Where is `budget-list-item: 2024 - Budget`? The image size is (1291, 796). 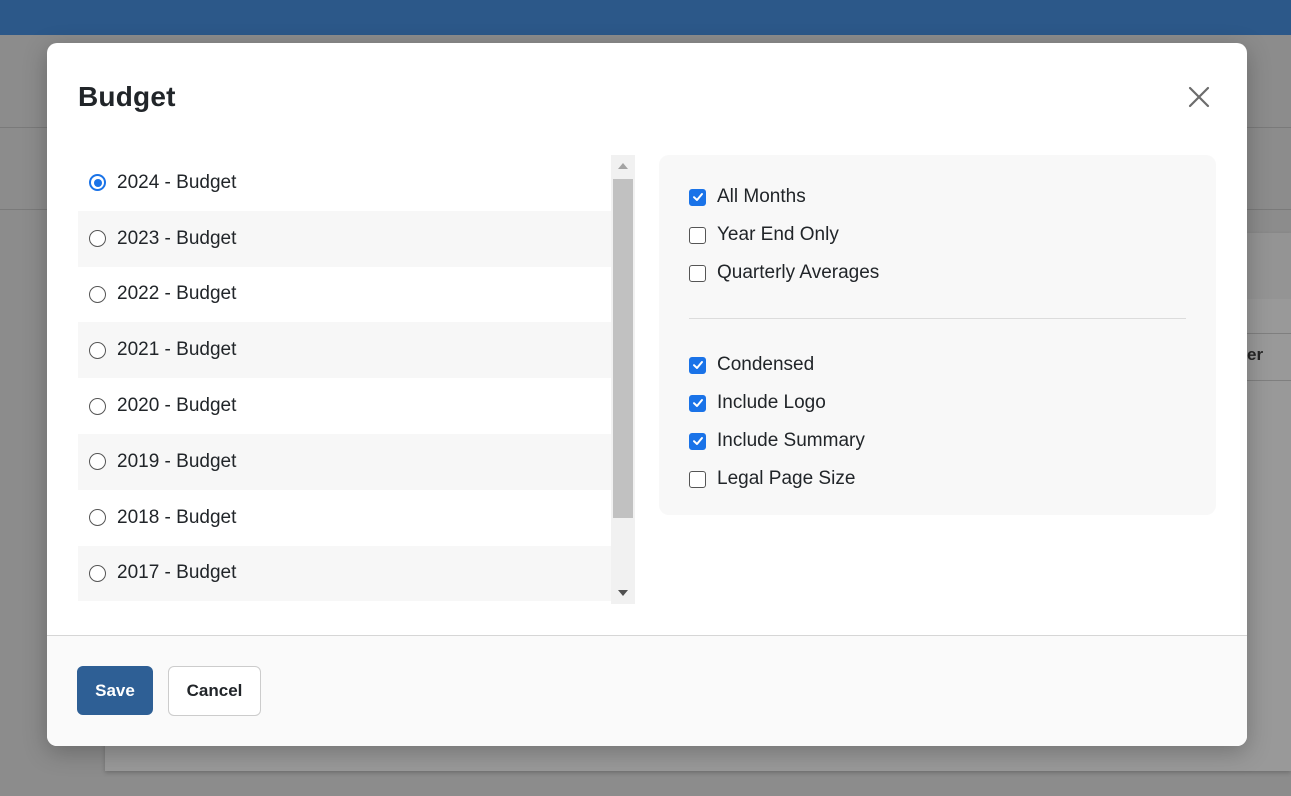 budget-list-item: 2024 - Budget is located at coordinates (344, 183).